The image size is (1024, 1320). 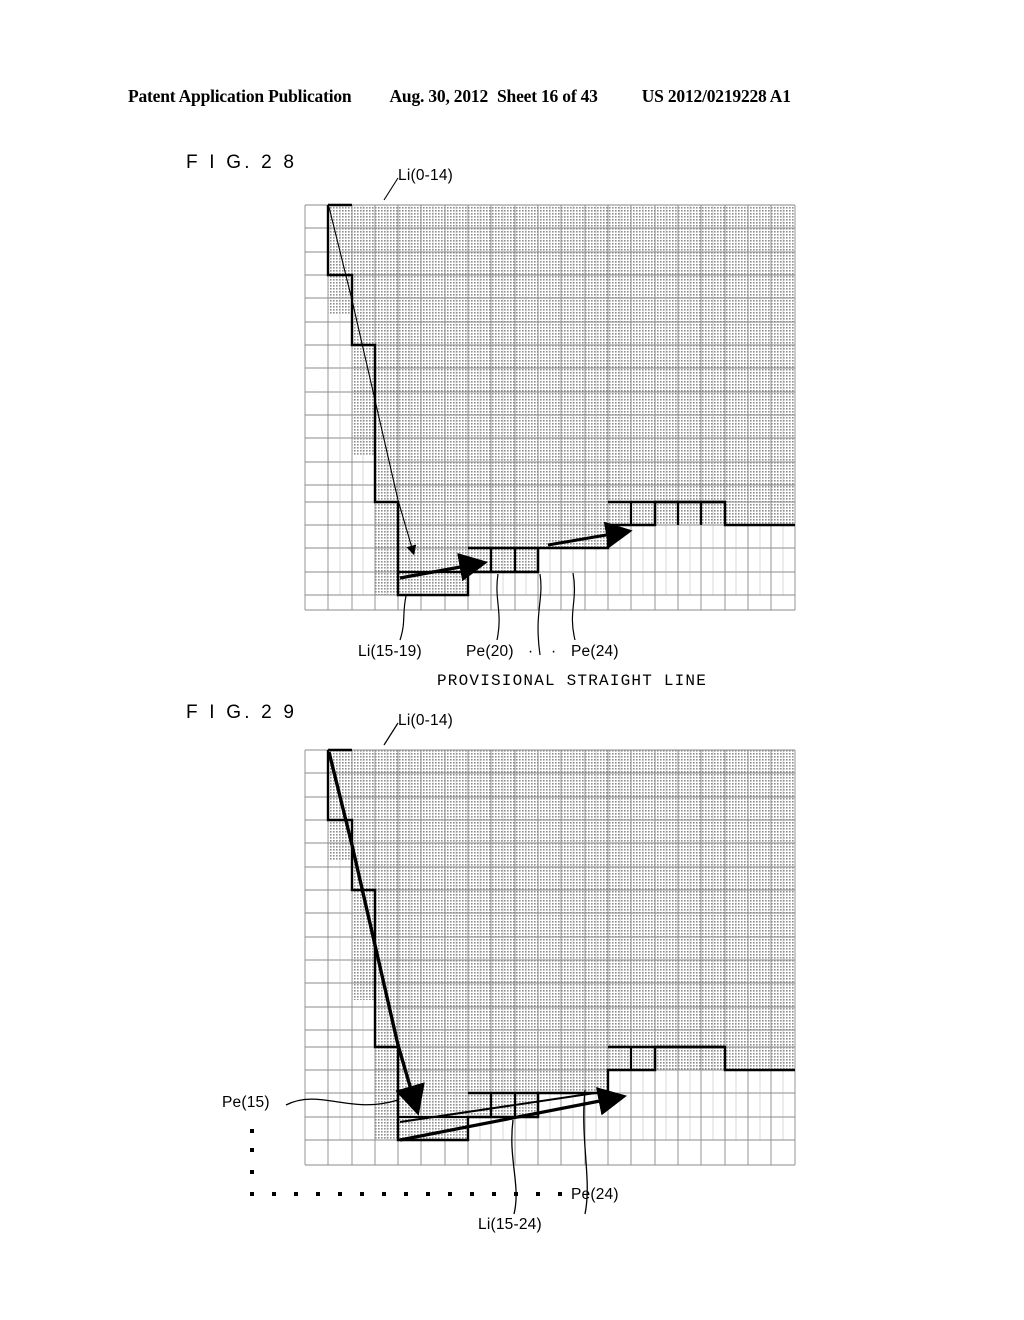 I want to click on label-pe-24-fig29: Pe(24), so click(x=595, y=1194).